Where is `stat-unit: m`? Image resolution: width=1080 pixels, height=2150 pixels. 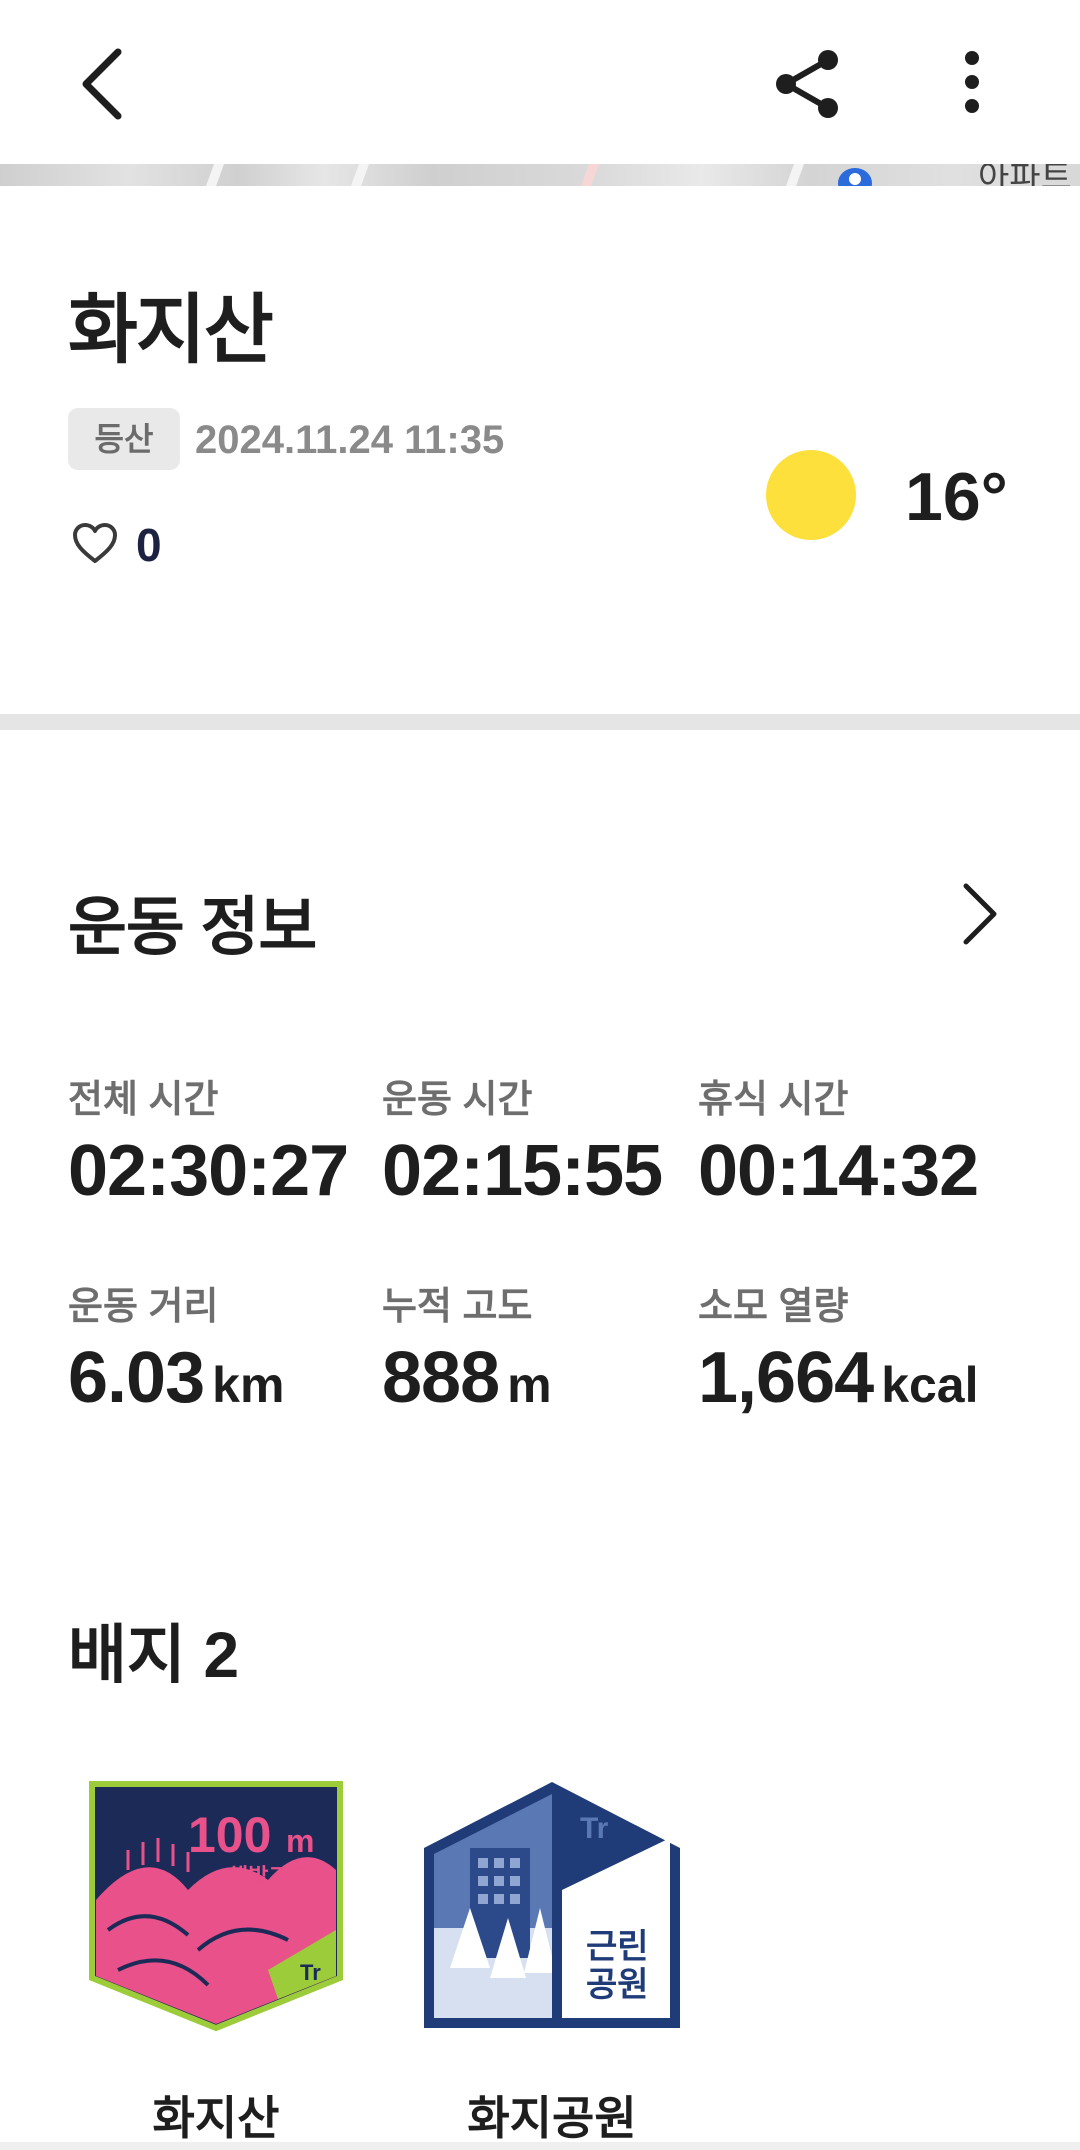
stat-unit: m is located at coordinates (529, 1385).